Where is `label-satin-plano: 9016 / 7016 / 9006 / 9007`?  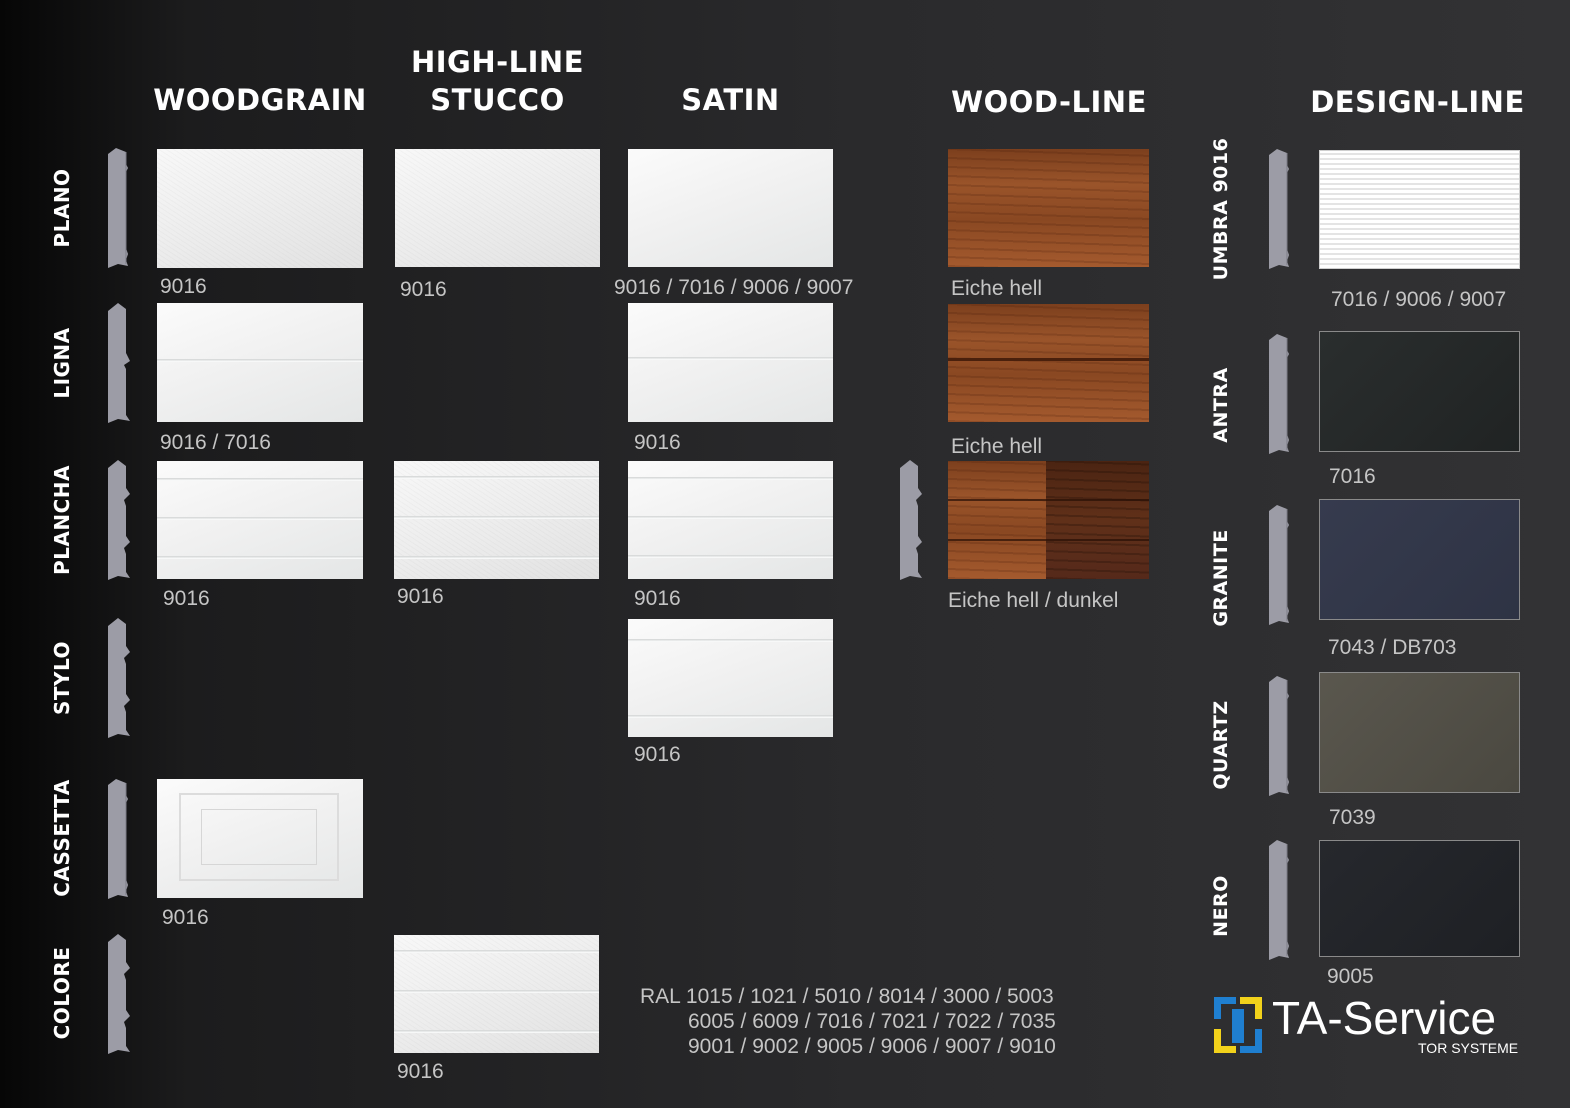
label-satin-plano: 9016 / 7016 / 9006 / 9007 is located at coordinates (734, 287).